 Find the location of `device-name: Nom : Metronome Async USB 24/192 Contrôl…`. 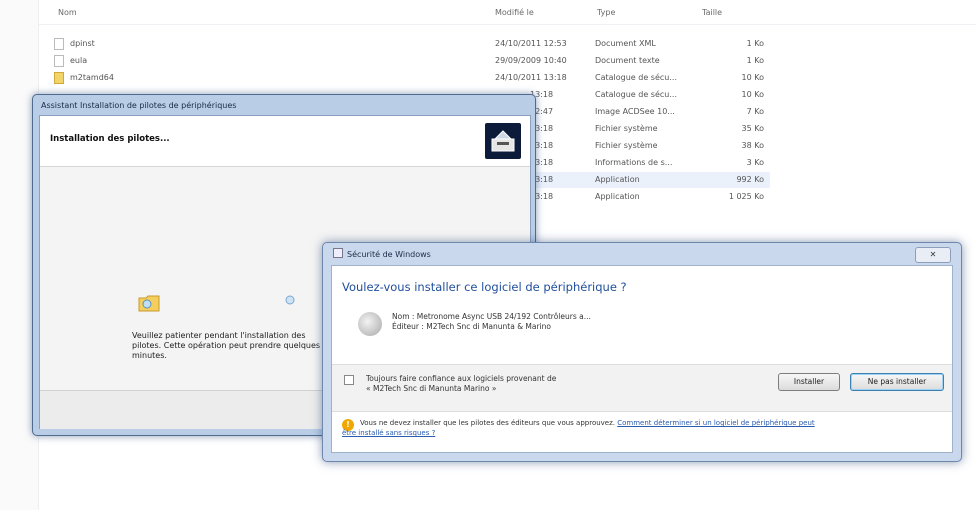

device-name: Nom : Metronome Async USB 24/192 Contrôl… is located at coordinates (491, 316).